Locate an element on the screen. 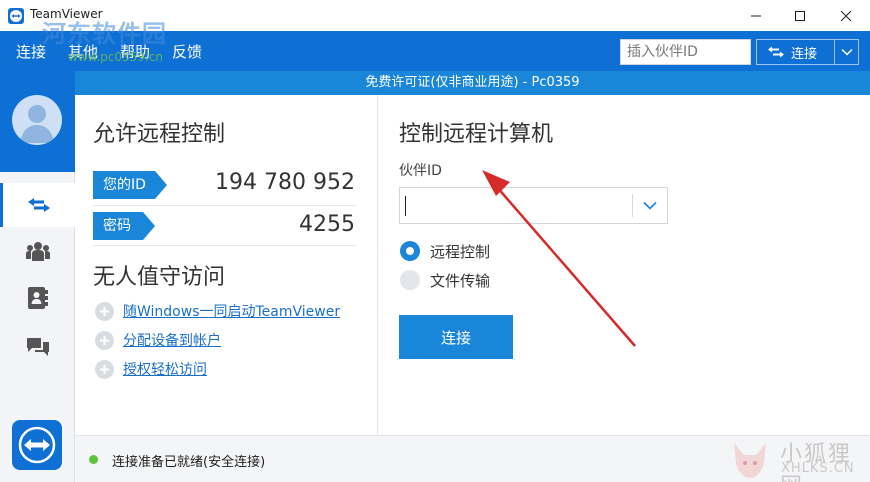 The width and height of the screenshot is (870, 482). your-id-badge: 您的ID is located at coordinates (130, 185).